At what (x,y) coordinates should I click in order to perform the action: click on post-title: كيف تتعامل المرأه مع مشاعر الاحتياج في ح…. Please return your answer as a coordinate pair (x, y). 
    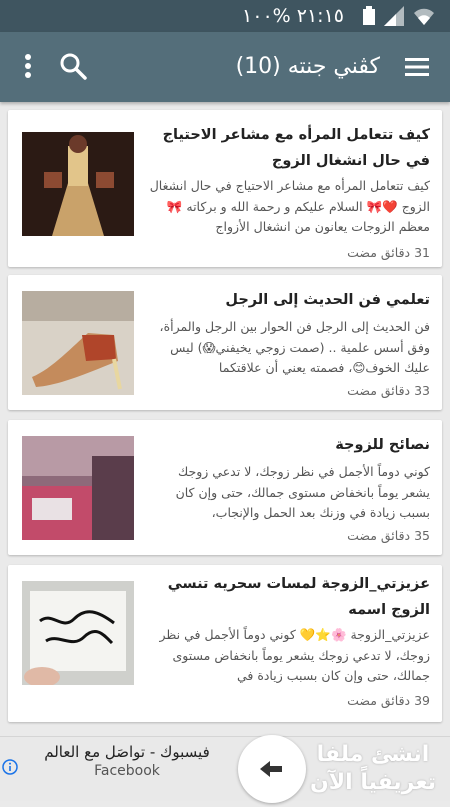
    Looking at the image, I should click on (296, 148).